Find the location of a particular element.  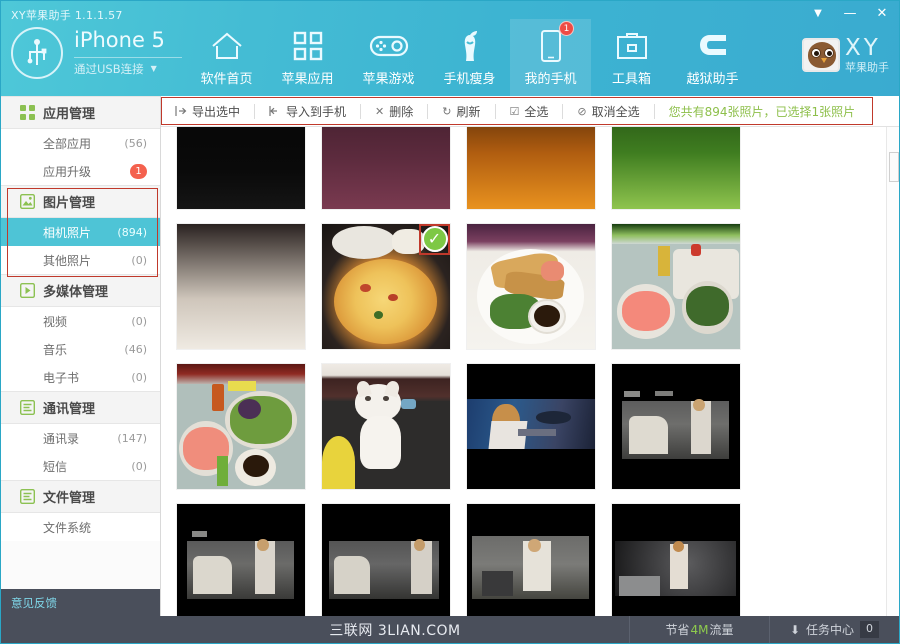

nav-item-slim: 手机瘦身 is located at coordinates (469, 57).